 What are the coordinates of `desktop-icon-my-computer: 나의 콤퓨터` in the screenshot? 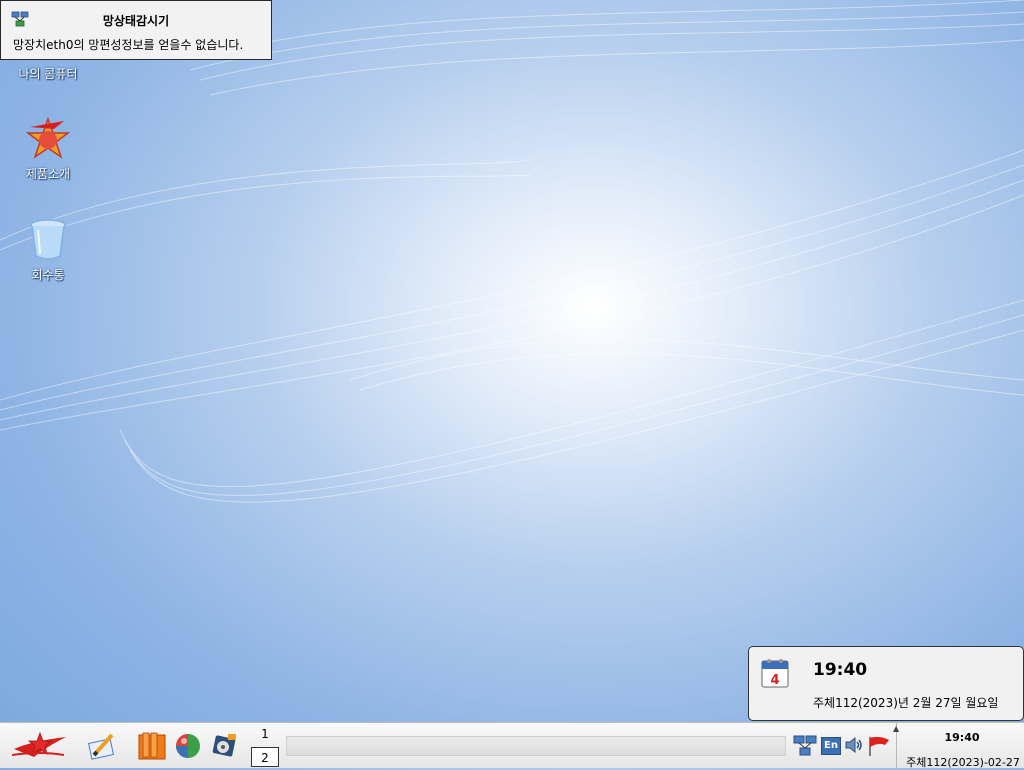 It's located at (48, 72).